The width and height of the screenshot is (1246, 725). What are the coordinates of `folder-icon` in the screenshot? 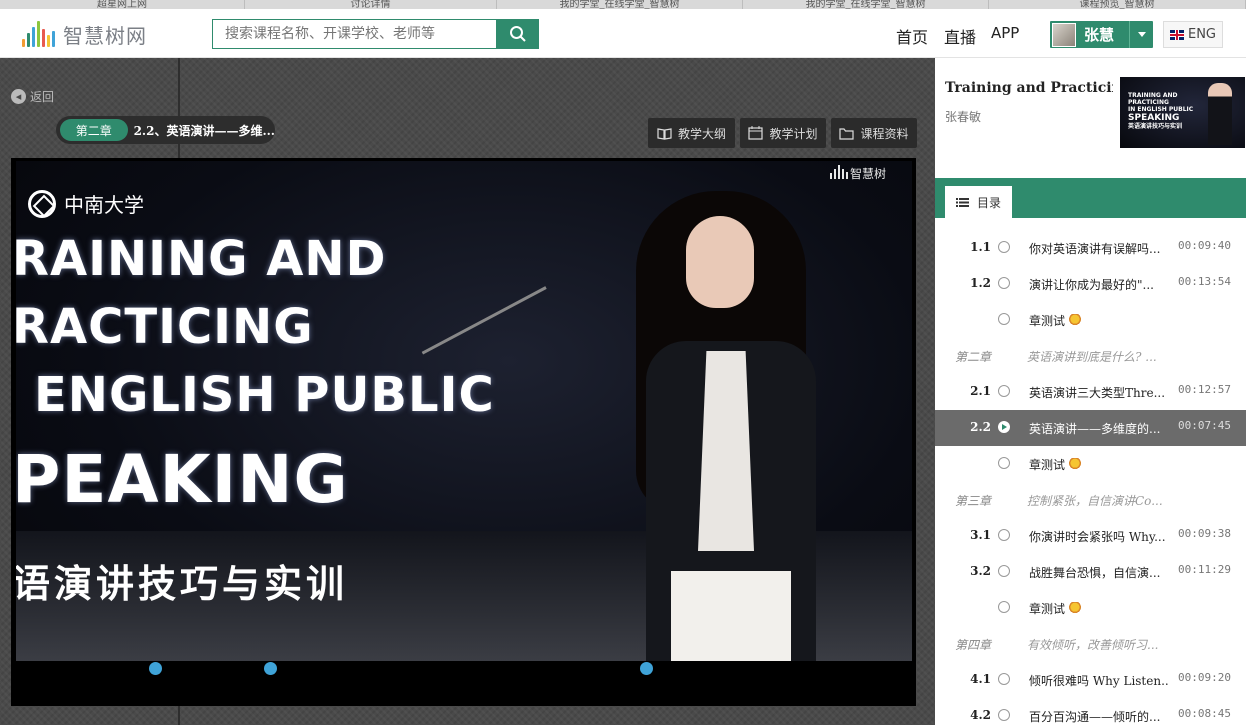 It's located at (847, 133).